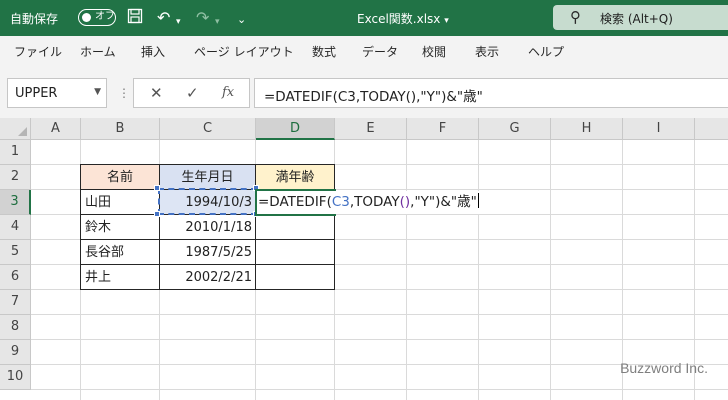  What do you see at coordinates (208, 129) in the screenshot?
I see `column-header-c: C` at bounding box center [208, 129].